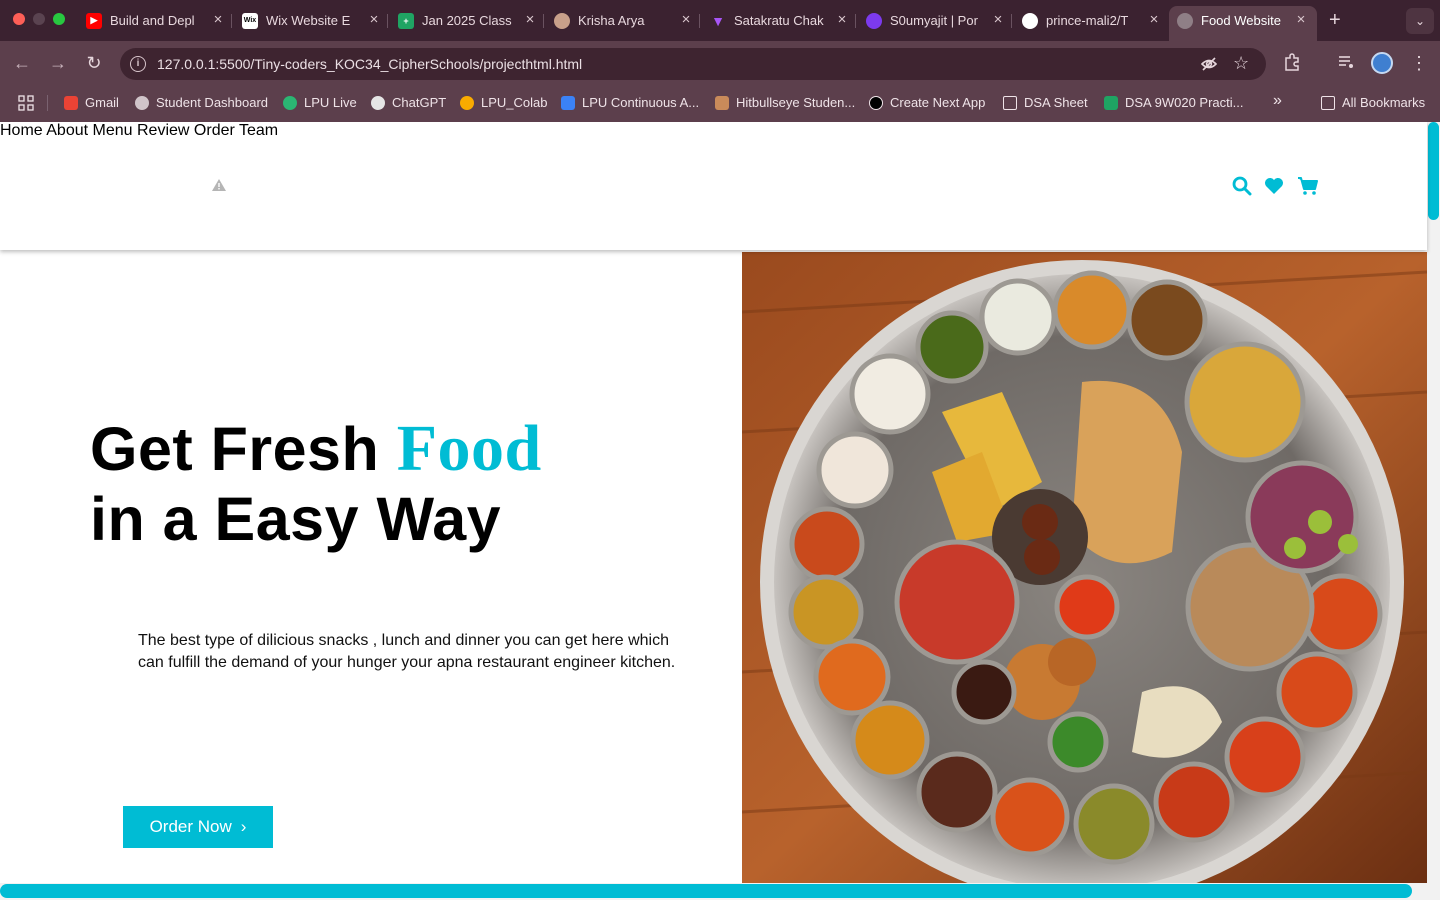 This screenshot has width=1440, height=900. I want to click on hero-heading-accent: Food, so click(469, 448).